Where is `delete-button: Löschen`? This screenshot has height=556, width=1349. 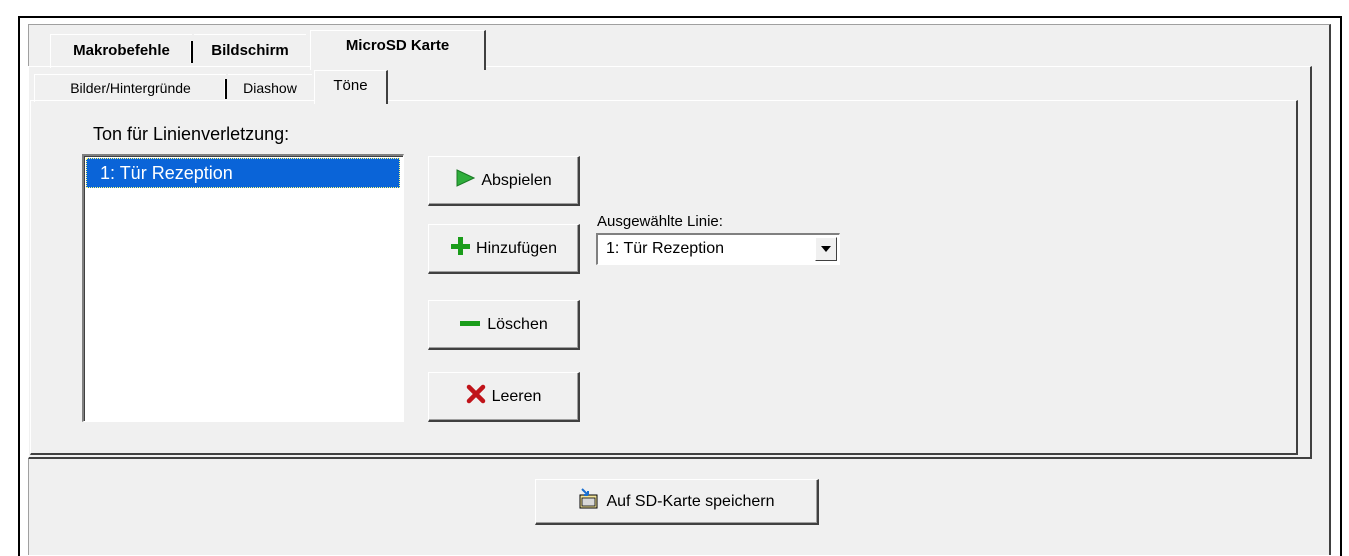 delete-button: Löschen is located at coordinates (504, 325).